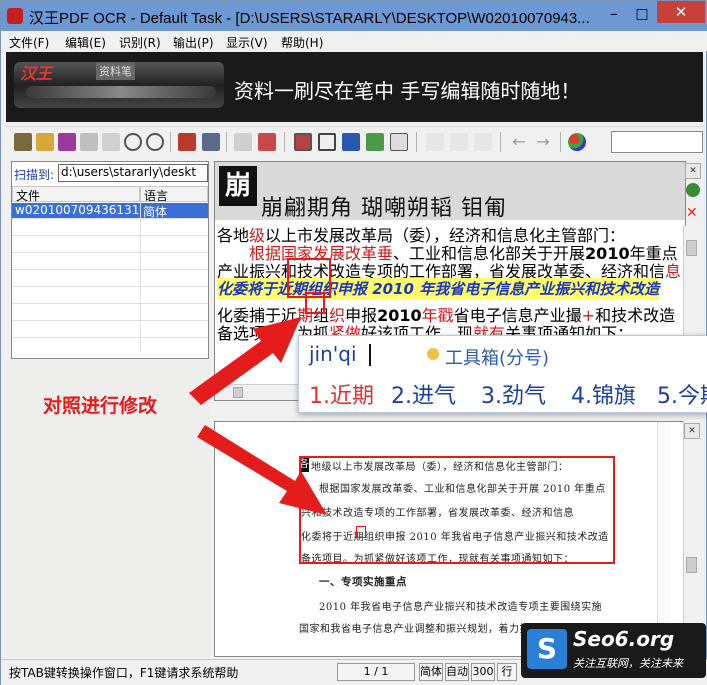  Describe the element at coordinates (363, 582) in the screenshot. I see `doc-heading: 一、专项实施重点` at that location.